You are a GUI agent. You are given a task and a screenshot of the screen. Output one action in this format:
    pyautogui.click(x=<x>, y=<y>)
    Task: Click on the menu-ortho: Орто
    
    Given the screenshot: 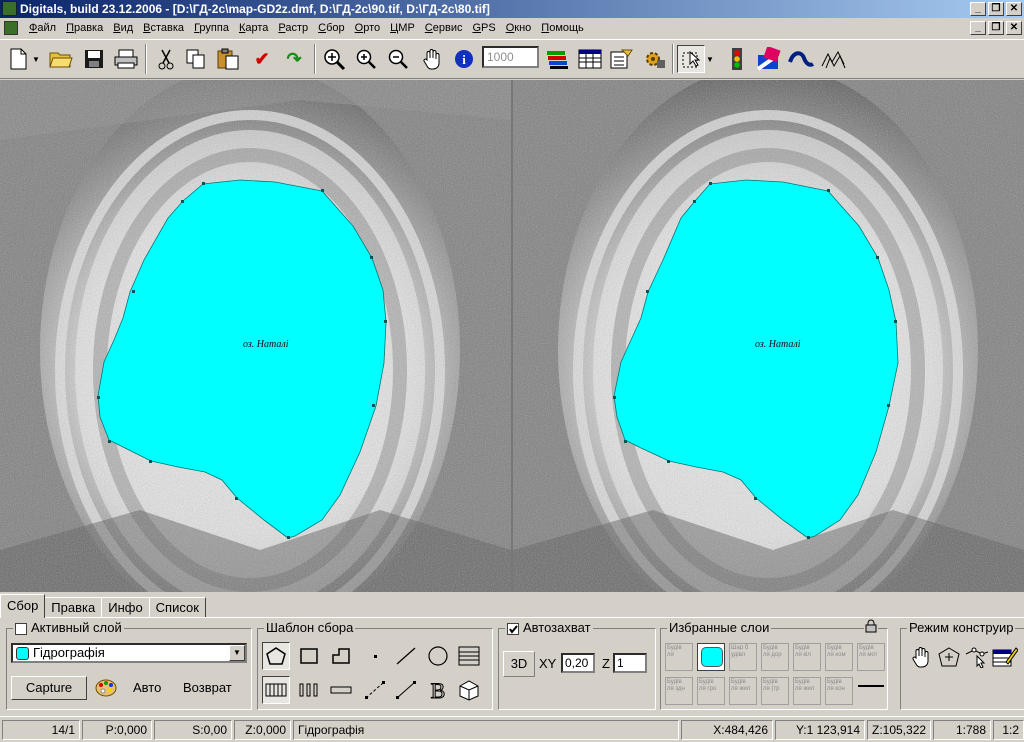 What is the action you would take?
    pyautogui.click(x=367, y=28)
    